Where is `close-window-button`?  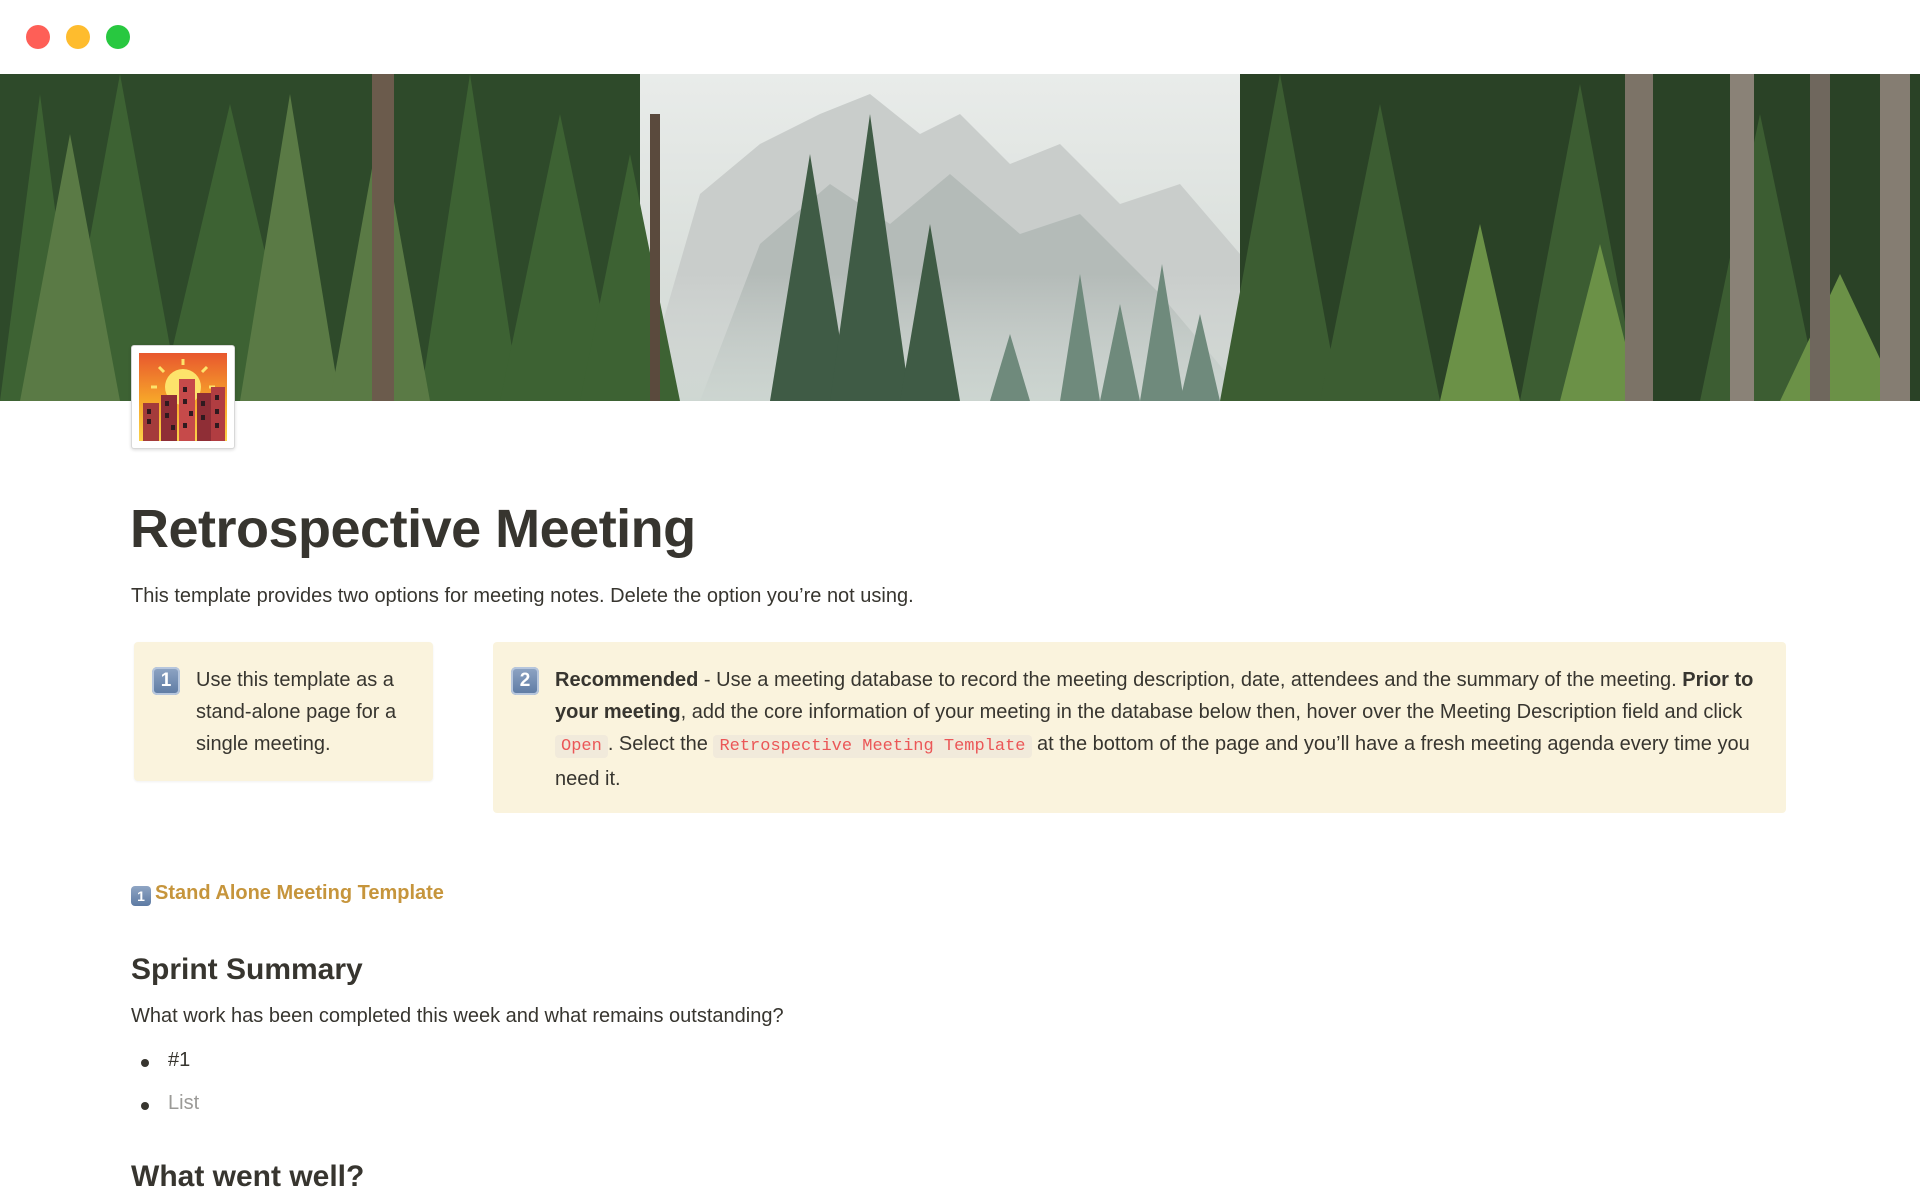 close-window-button is located at coordinates (38, 37).